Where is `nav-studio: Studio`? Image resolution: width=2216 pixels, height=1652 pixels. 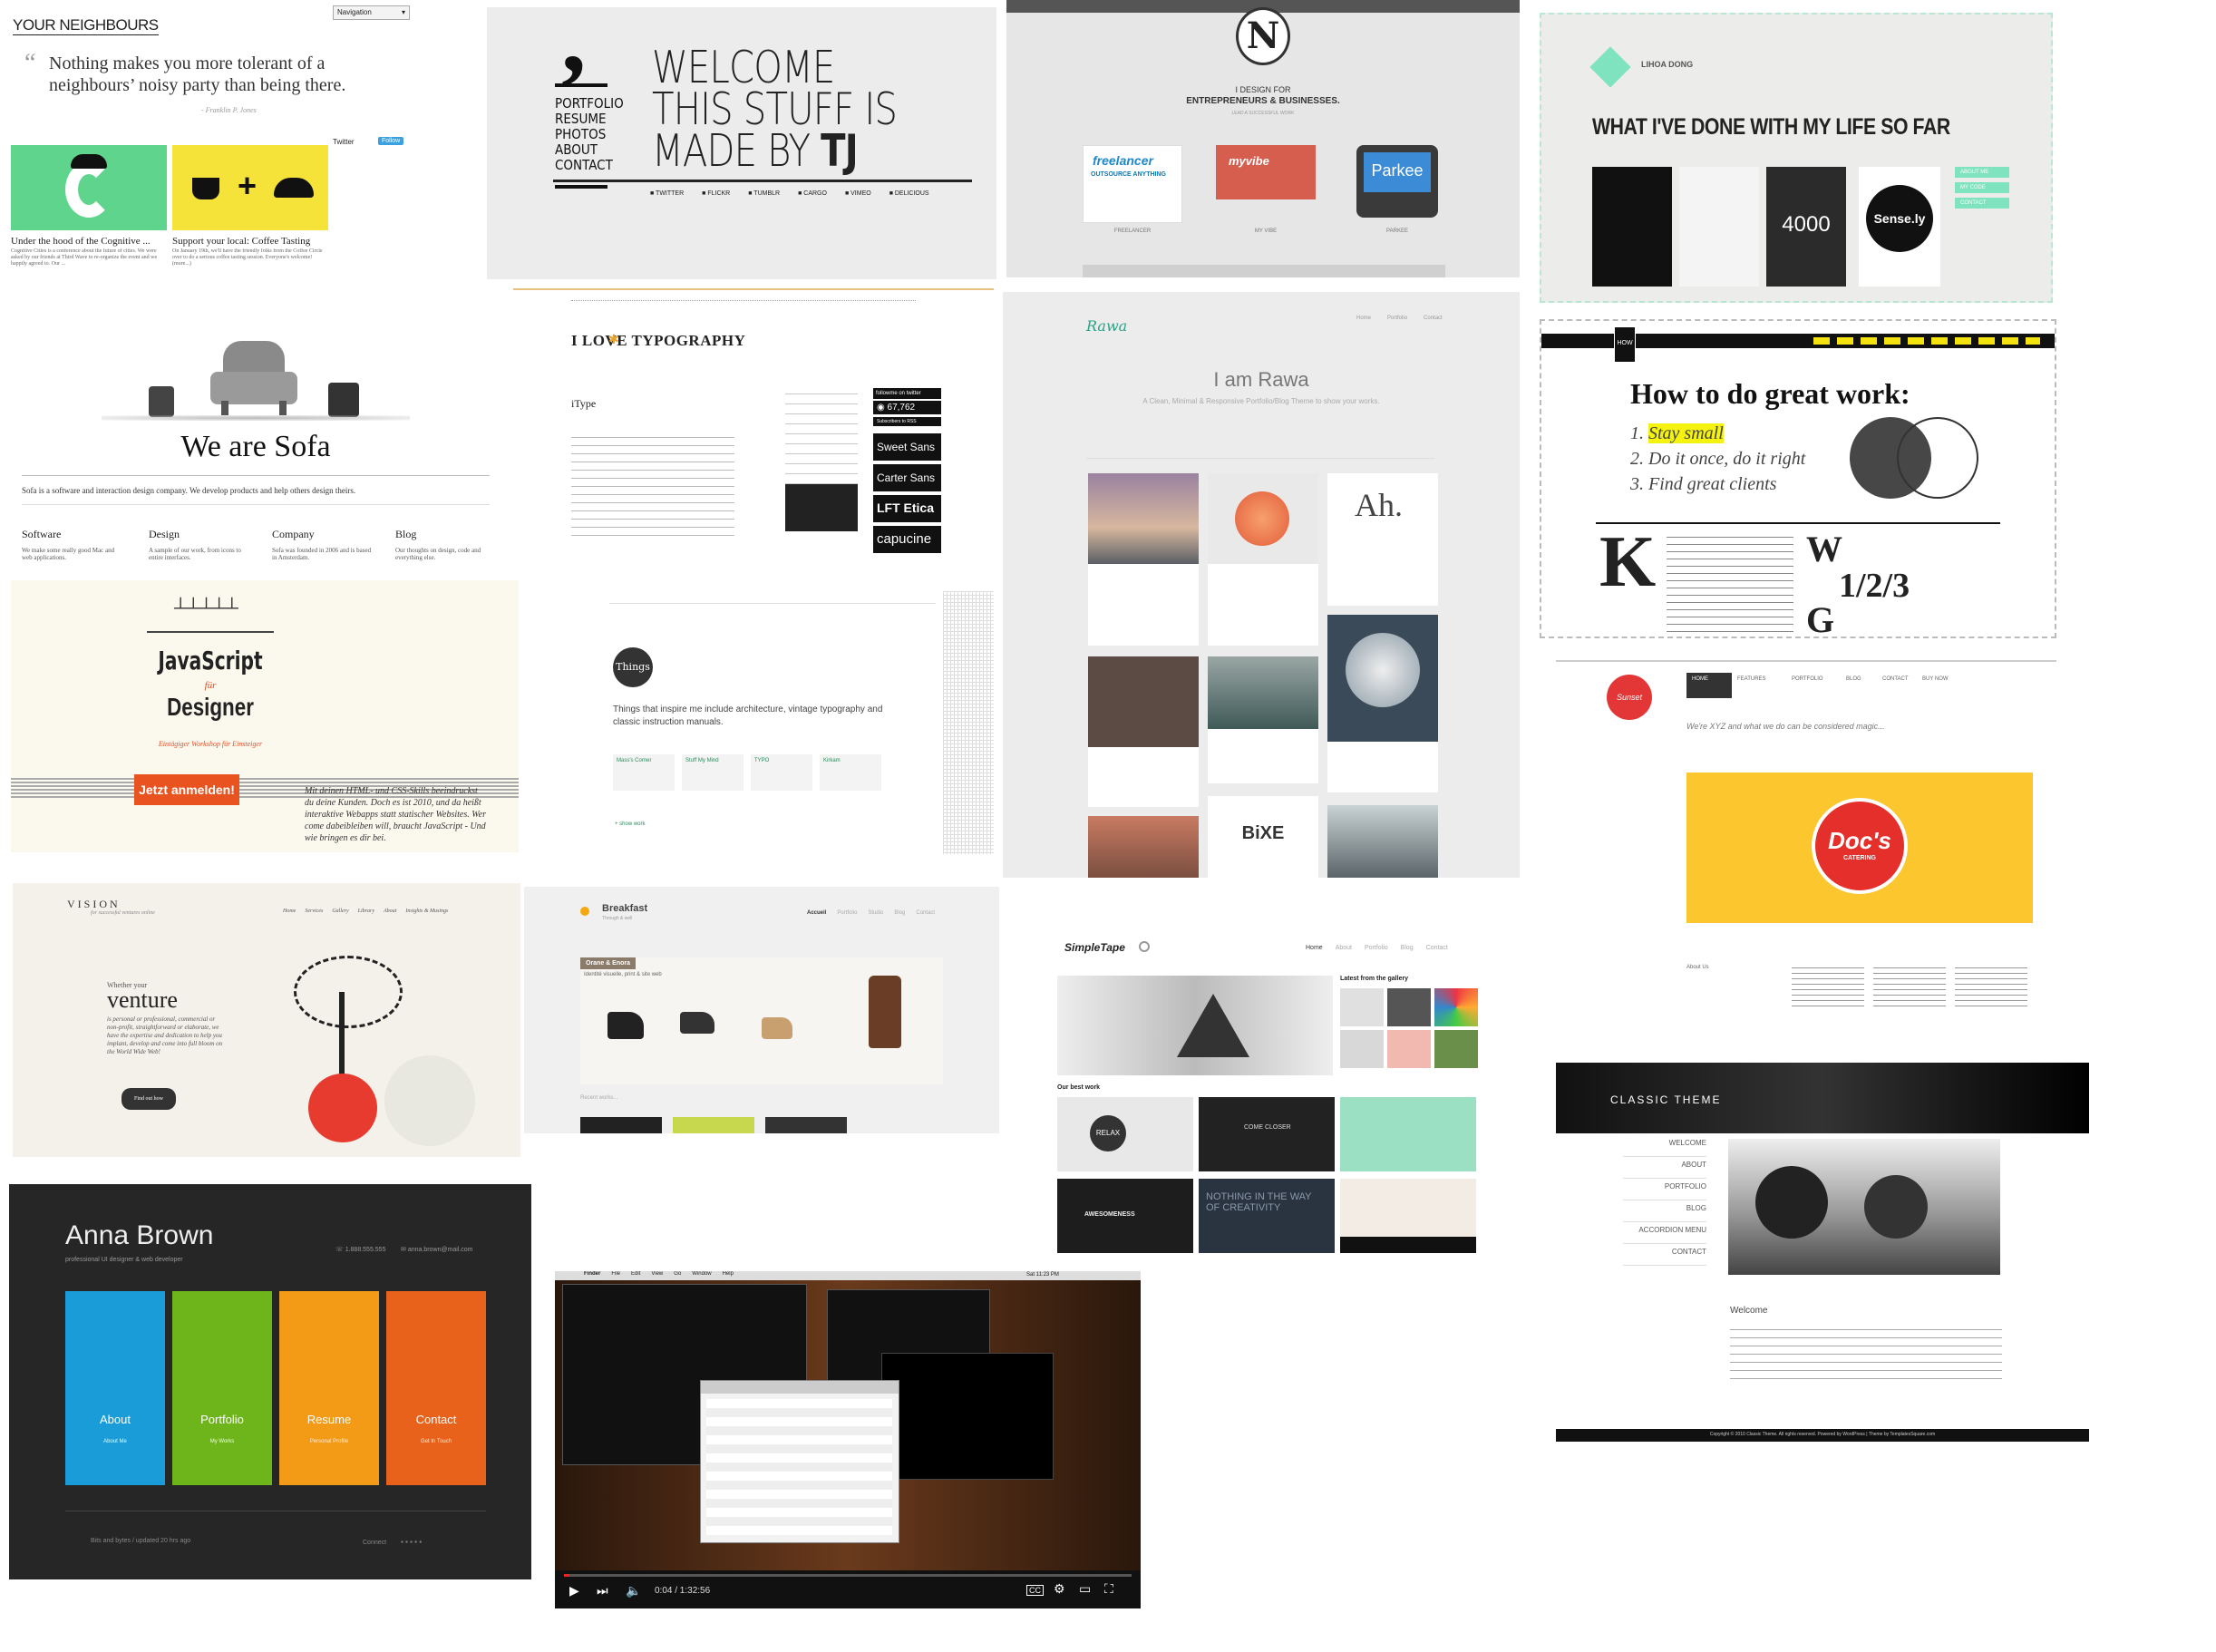
nav-studio: Studio is located at coordinates (875, 913).